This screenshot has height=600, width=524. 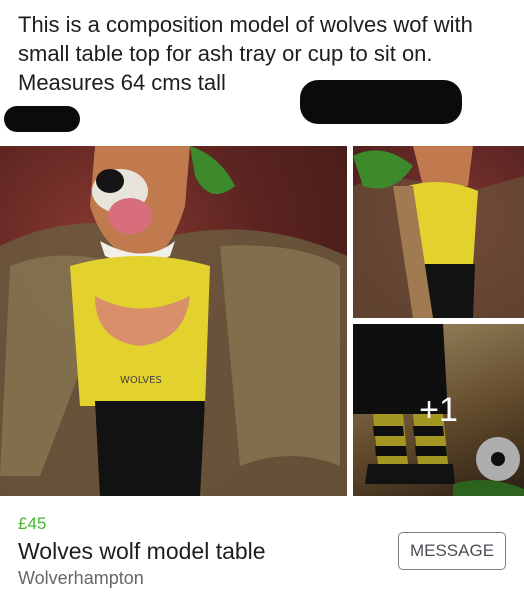 What do you see at coordinates (32, 523) in the screenshot?
I see `listing-price: £45` at bounding box center [32, 523].